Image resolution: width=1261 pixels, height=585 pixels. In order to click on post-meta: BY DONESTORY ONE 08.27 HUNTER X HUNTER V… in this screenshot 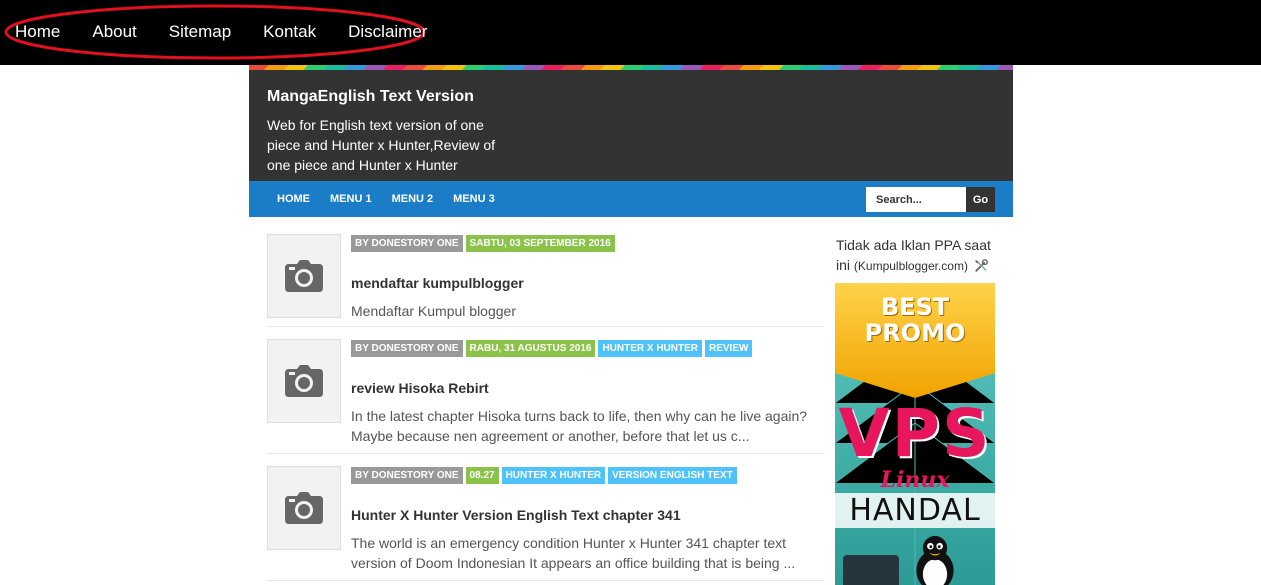, I will do `click(545, 475)`.